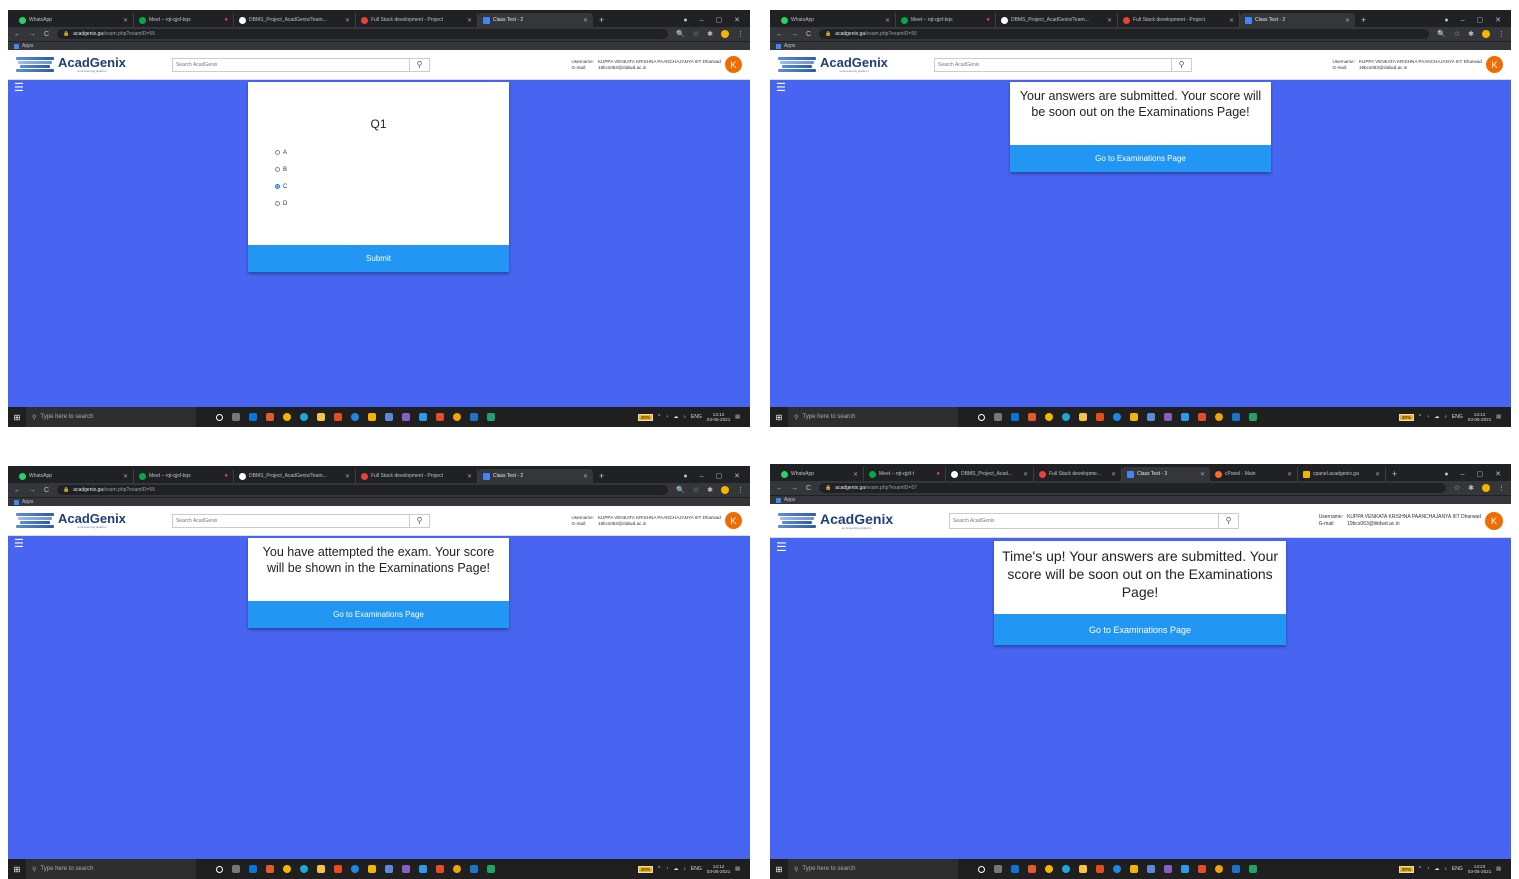  I want to click on cortana-icon, so click(981, 869).